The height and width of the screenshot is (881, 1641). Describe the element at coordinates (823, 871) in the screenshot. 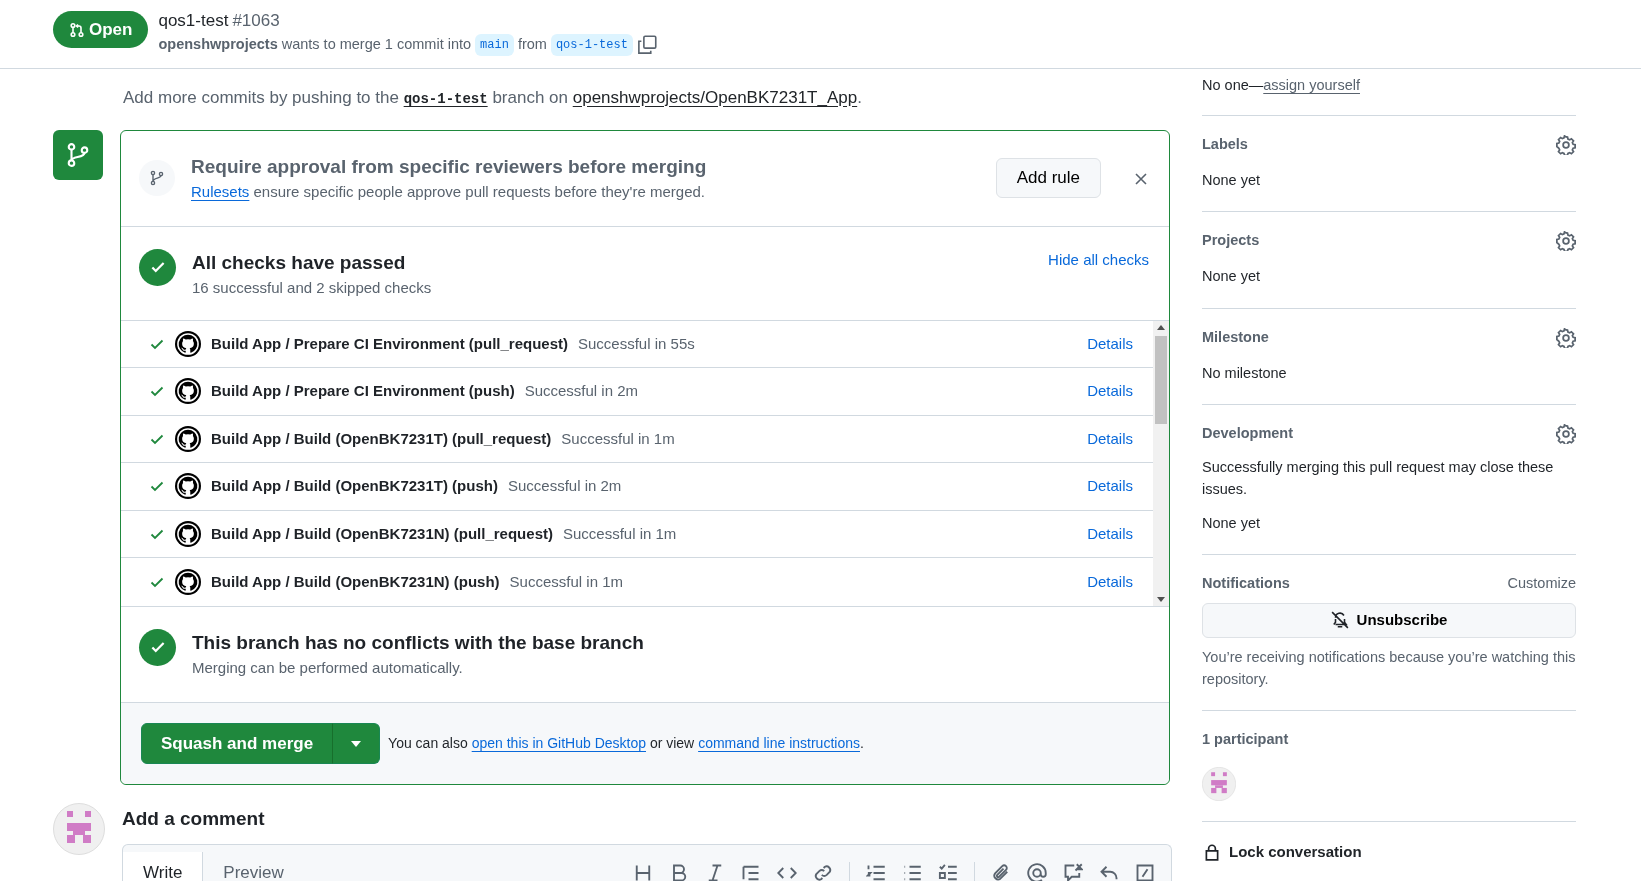

I see `link-icon` at that location.